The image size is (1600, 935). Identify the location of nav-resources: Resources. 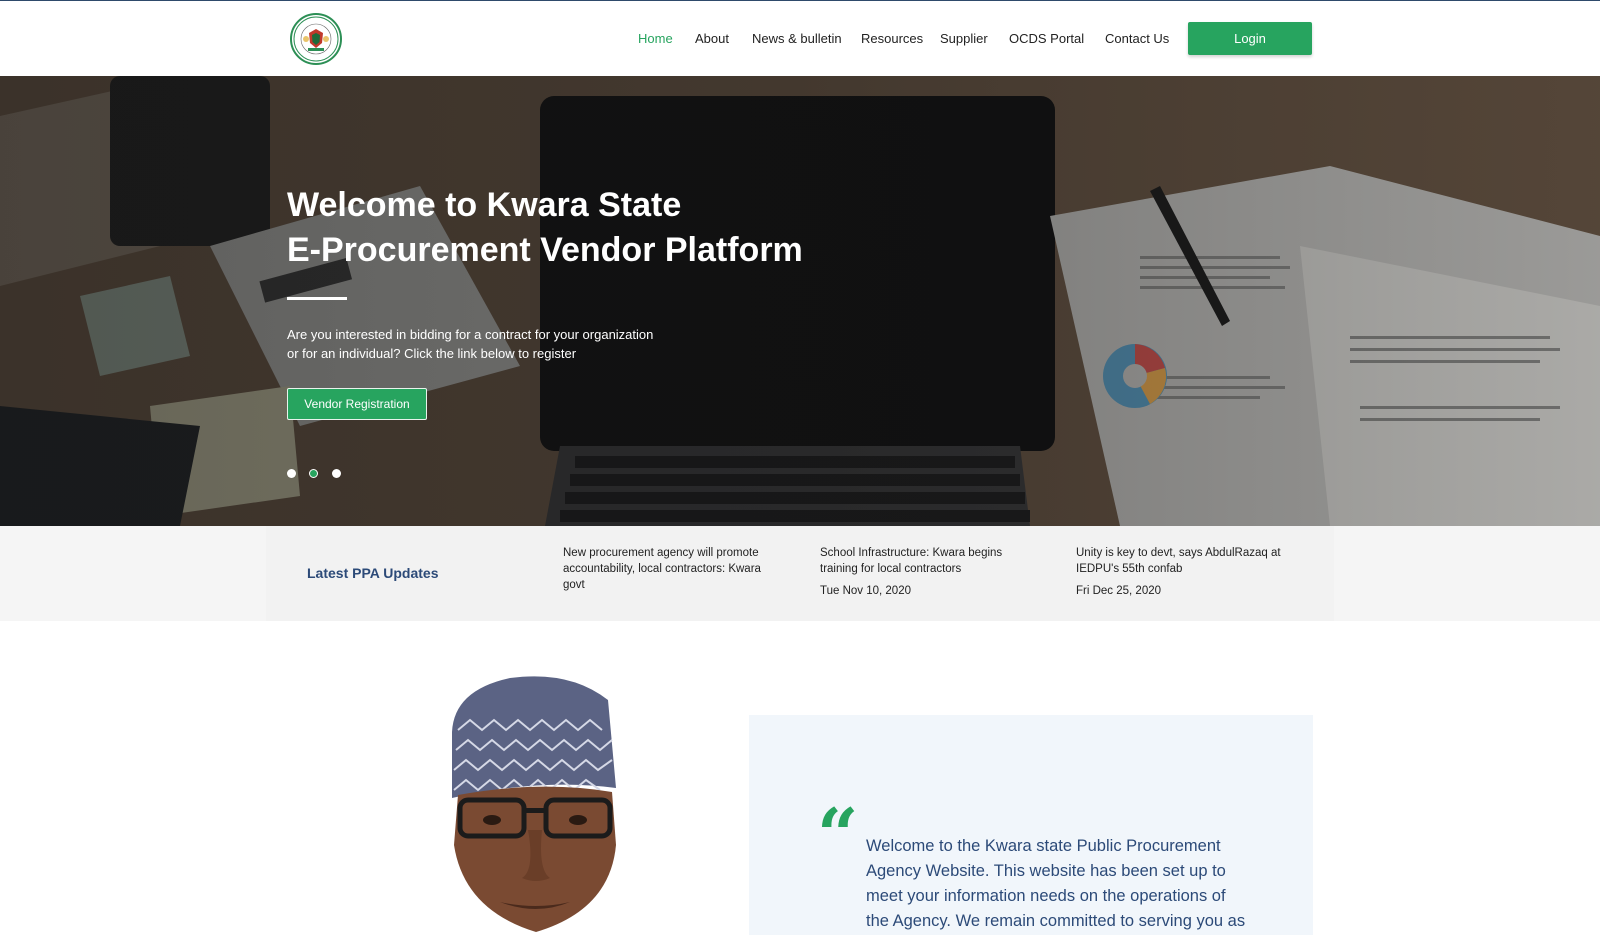
(892, 38).